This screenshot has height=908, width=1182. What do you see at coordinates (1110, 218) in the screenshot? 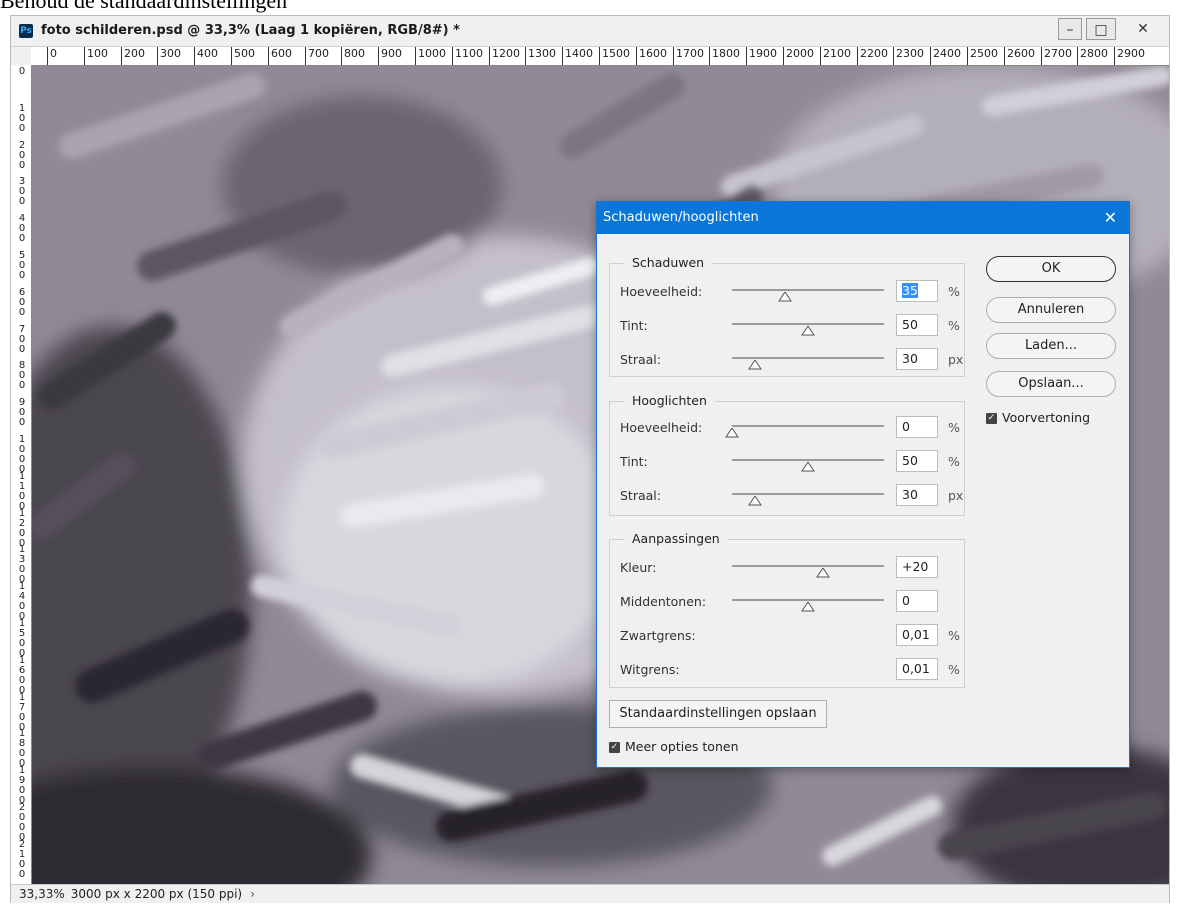
I see `dialog-close-button: ✕` at bounding box center [1110, 218].